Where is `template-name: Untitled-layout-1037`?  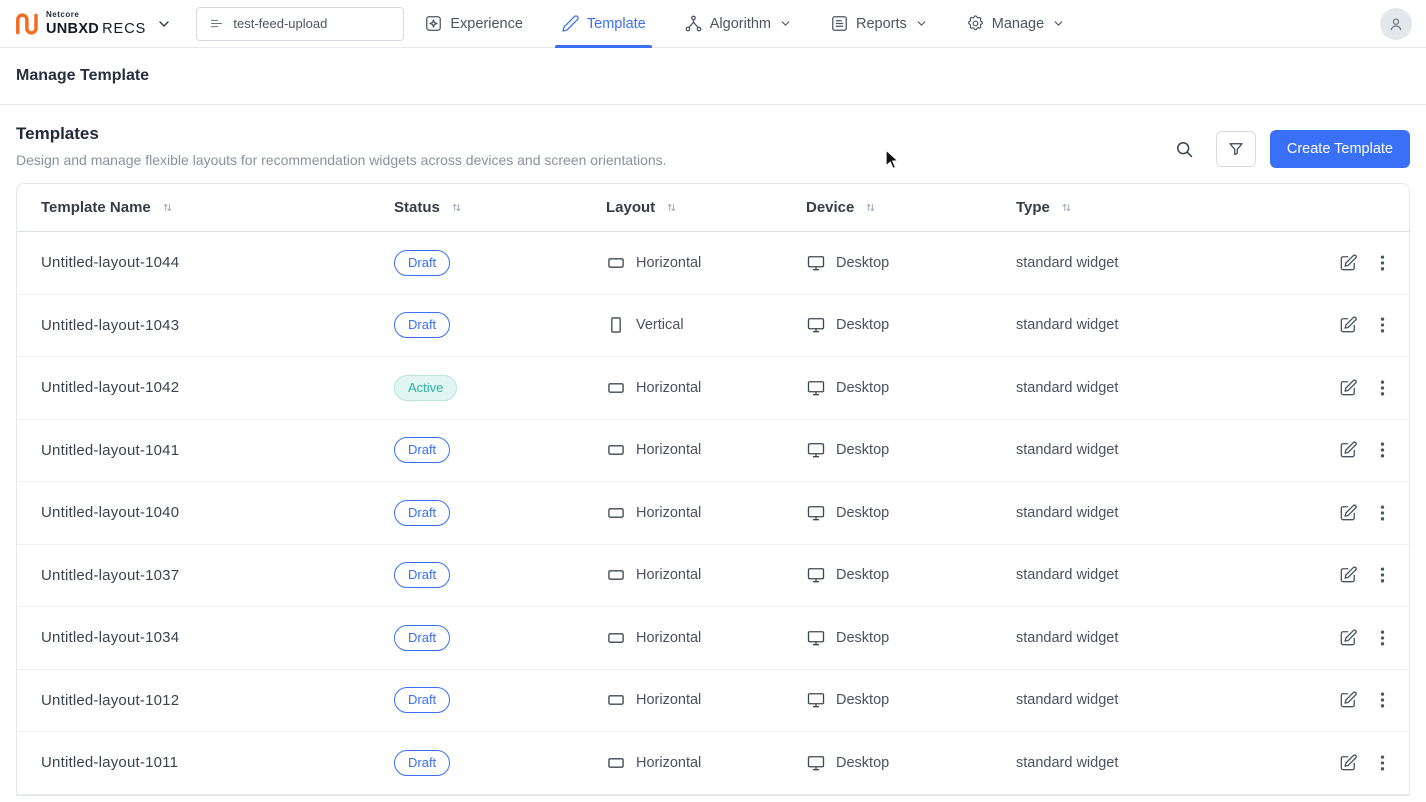 template-name: Untitled-layout-1037 is located at coordinates (110, 575).